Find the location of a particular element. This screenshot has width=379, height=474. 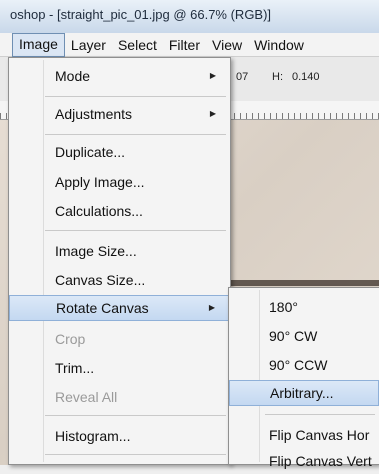

menu-item-flip-horizontal: Flip Canvas Hor is located at coordinates (304, 435).